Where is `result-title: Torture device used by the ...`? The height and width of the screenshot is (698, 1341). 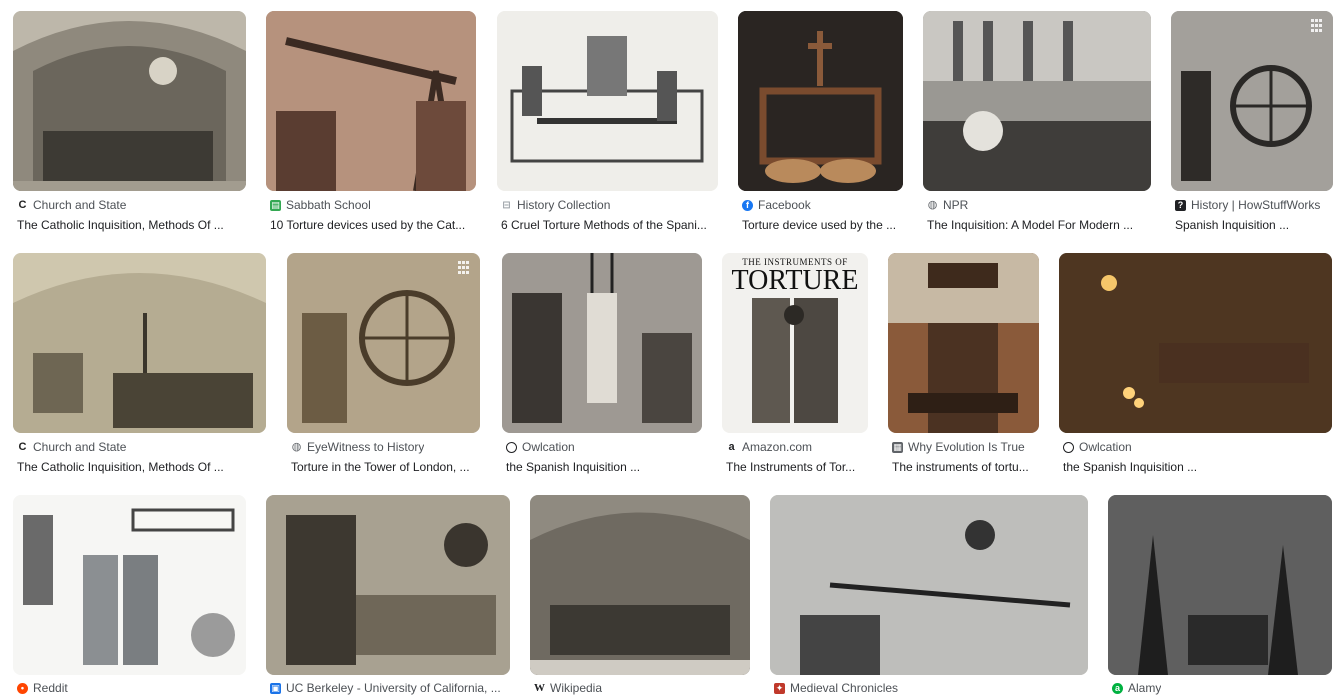 result-title: Torture device used by the ... is located at coordinates (822, 225).